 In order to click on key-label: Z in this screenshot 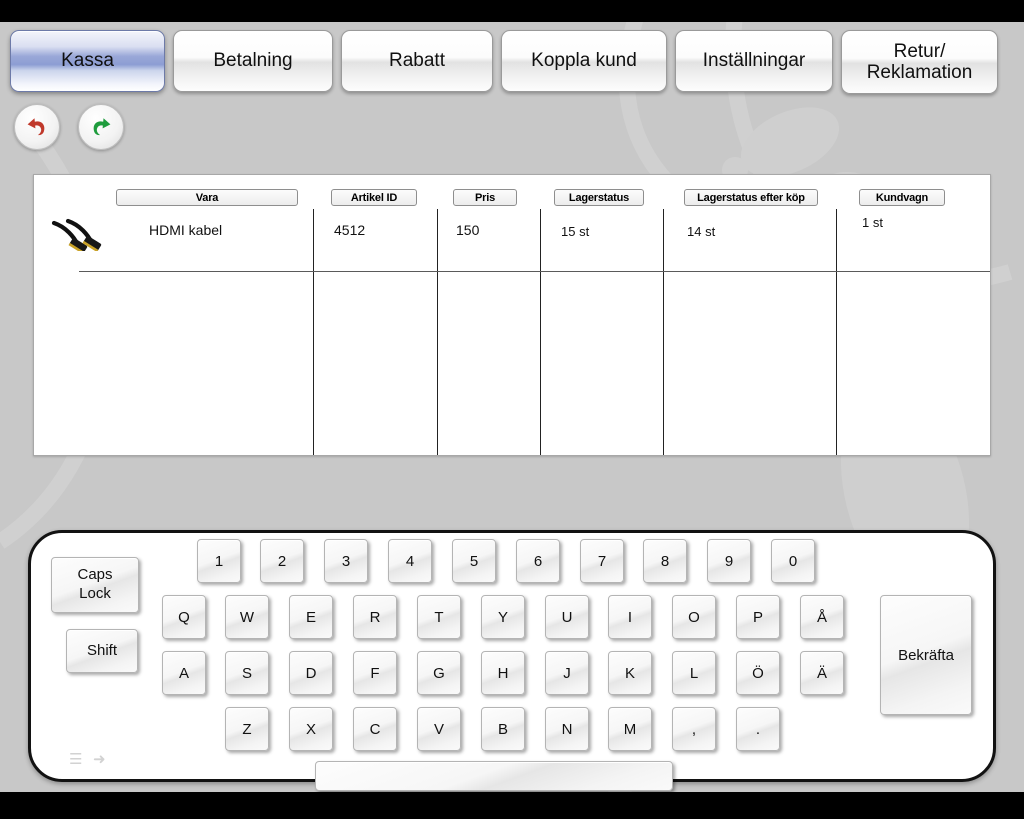, I will do `click(247, 729)`.